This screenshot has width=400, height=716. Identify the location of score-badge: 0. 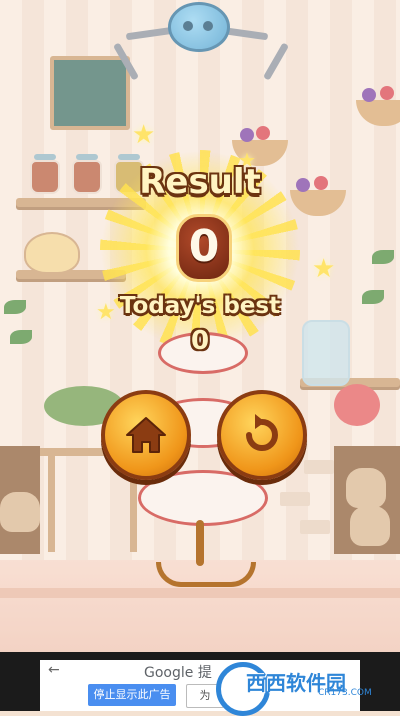
(204, 248).